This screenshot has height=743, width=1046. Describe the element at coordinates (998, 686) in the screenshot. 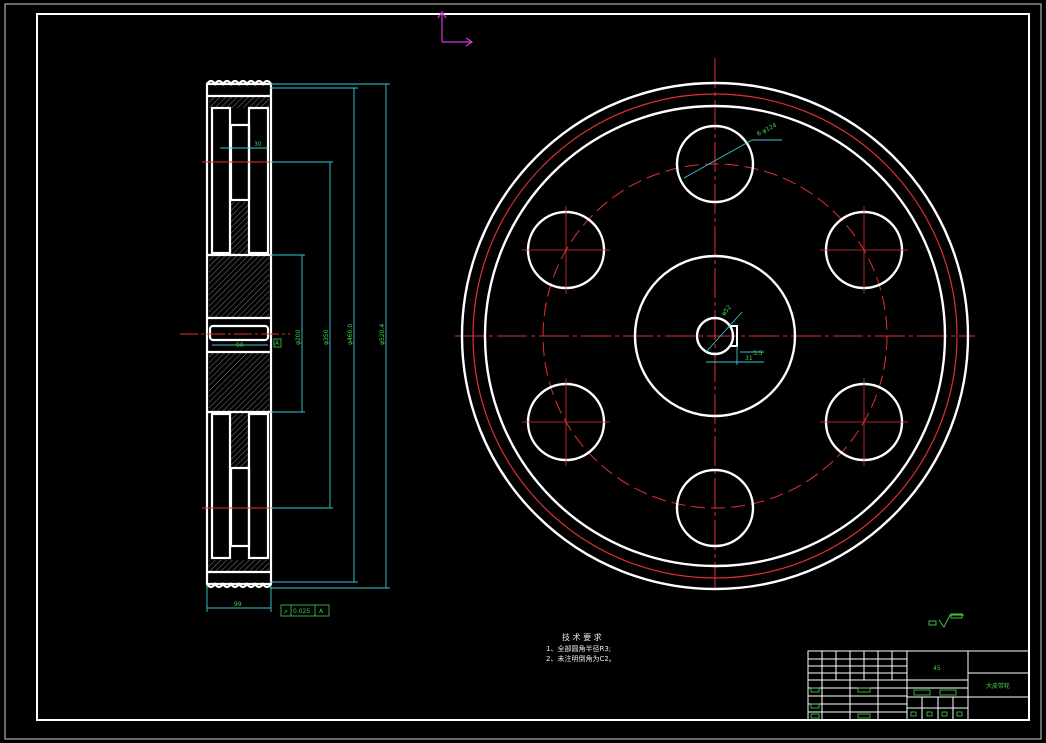

I see `title-part-name: 大皮带轮` at that location.